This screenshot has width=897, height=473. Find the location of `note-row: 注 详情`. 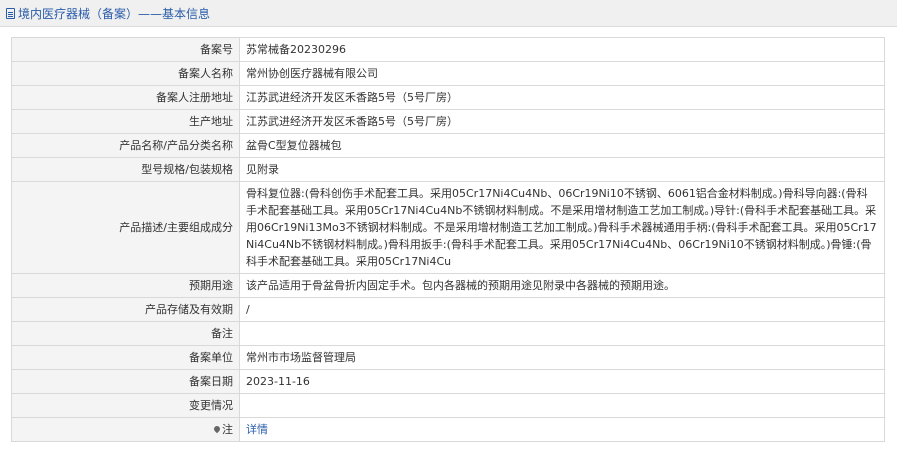

note-row: 注 详情 is located at coordinates (448, 429).